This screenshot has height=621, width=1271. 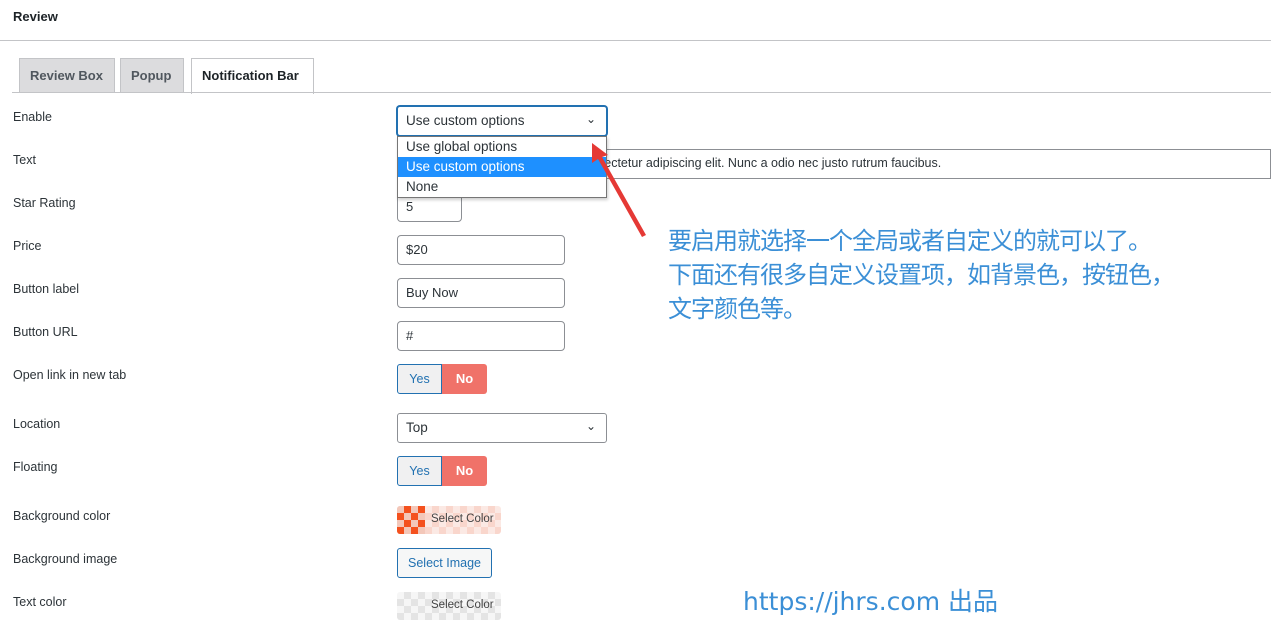 I want to click on background-color-label: Background color, so click(x=62, y=516).